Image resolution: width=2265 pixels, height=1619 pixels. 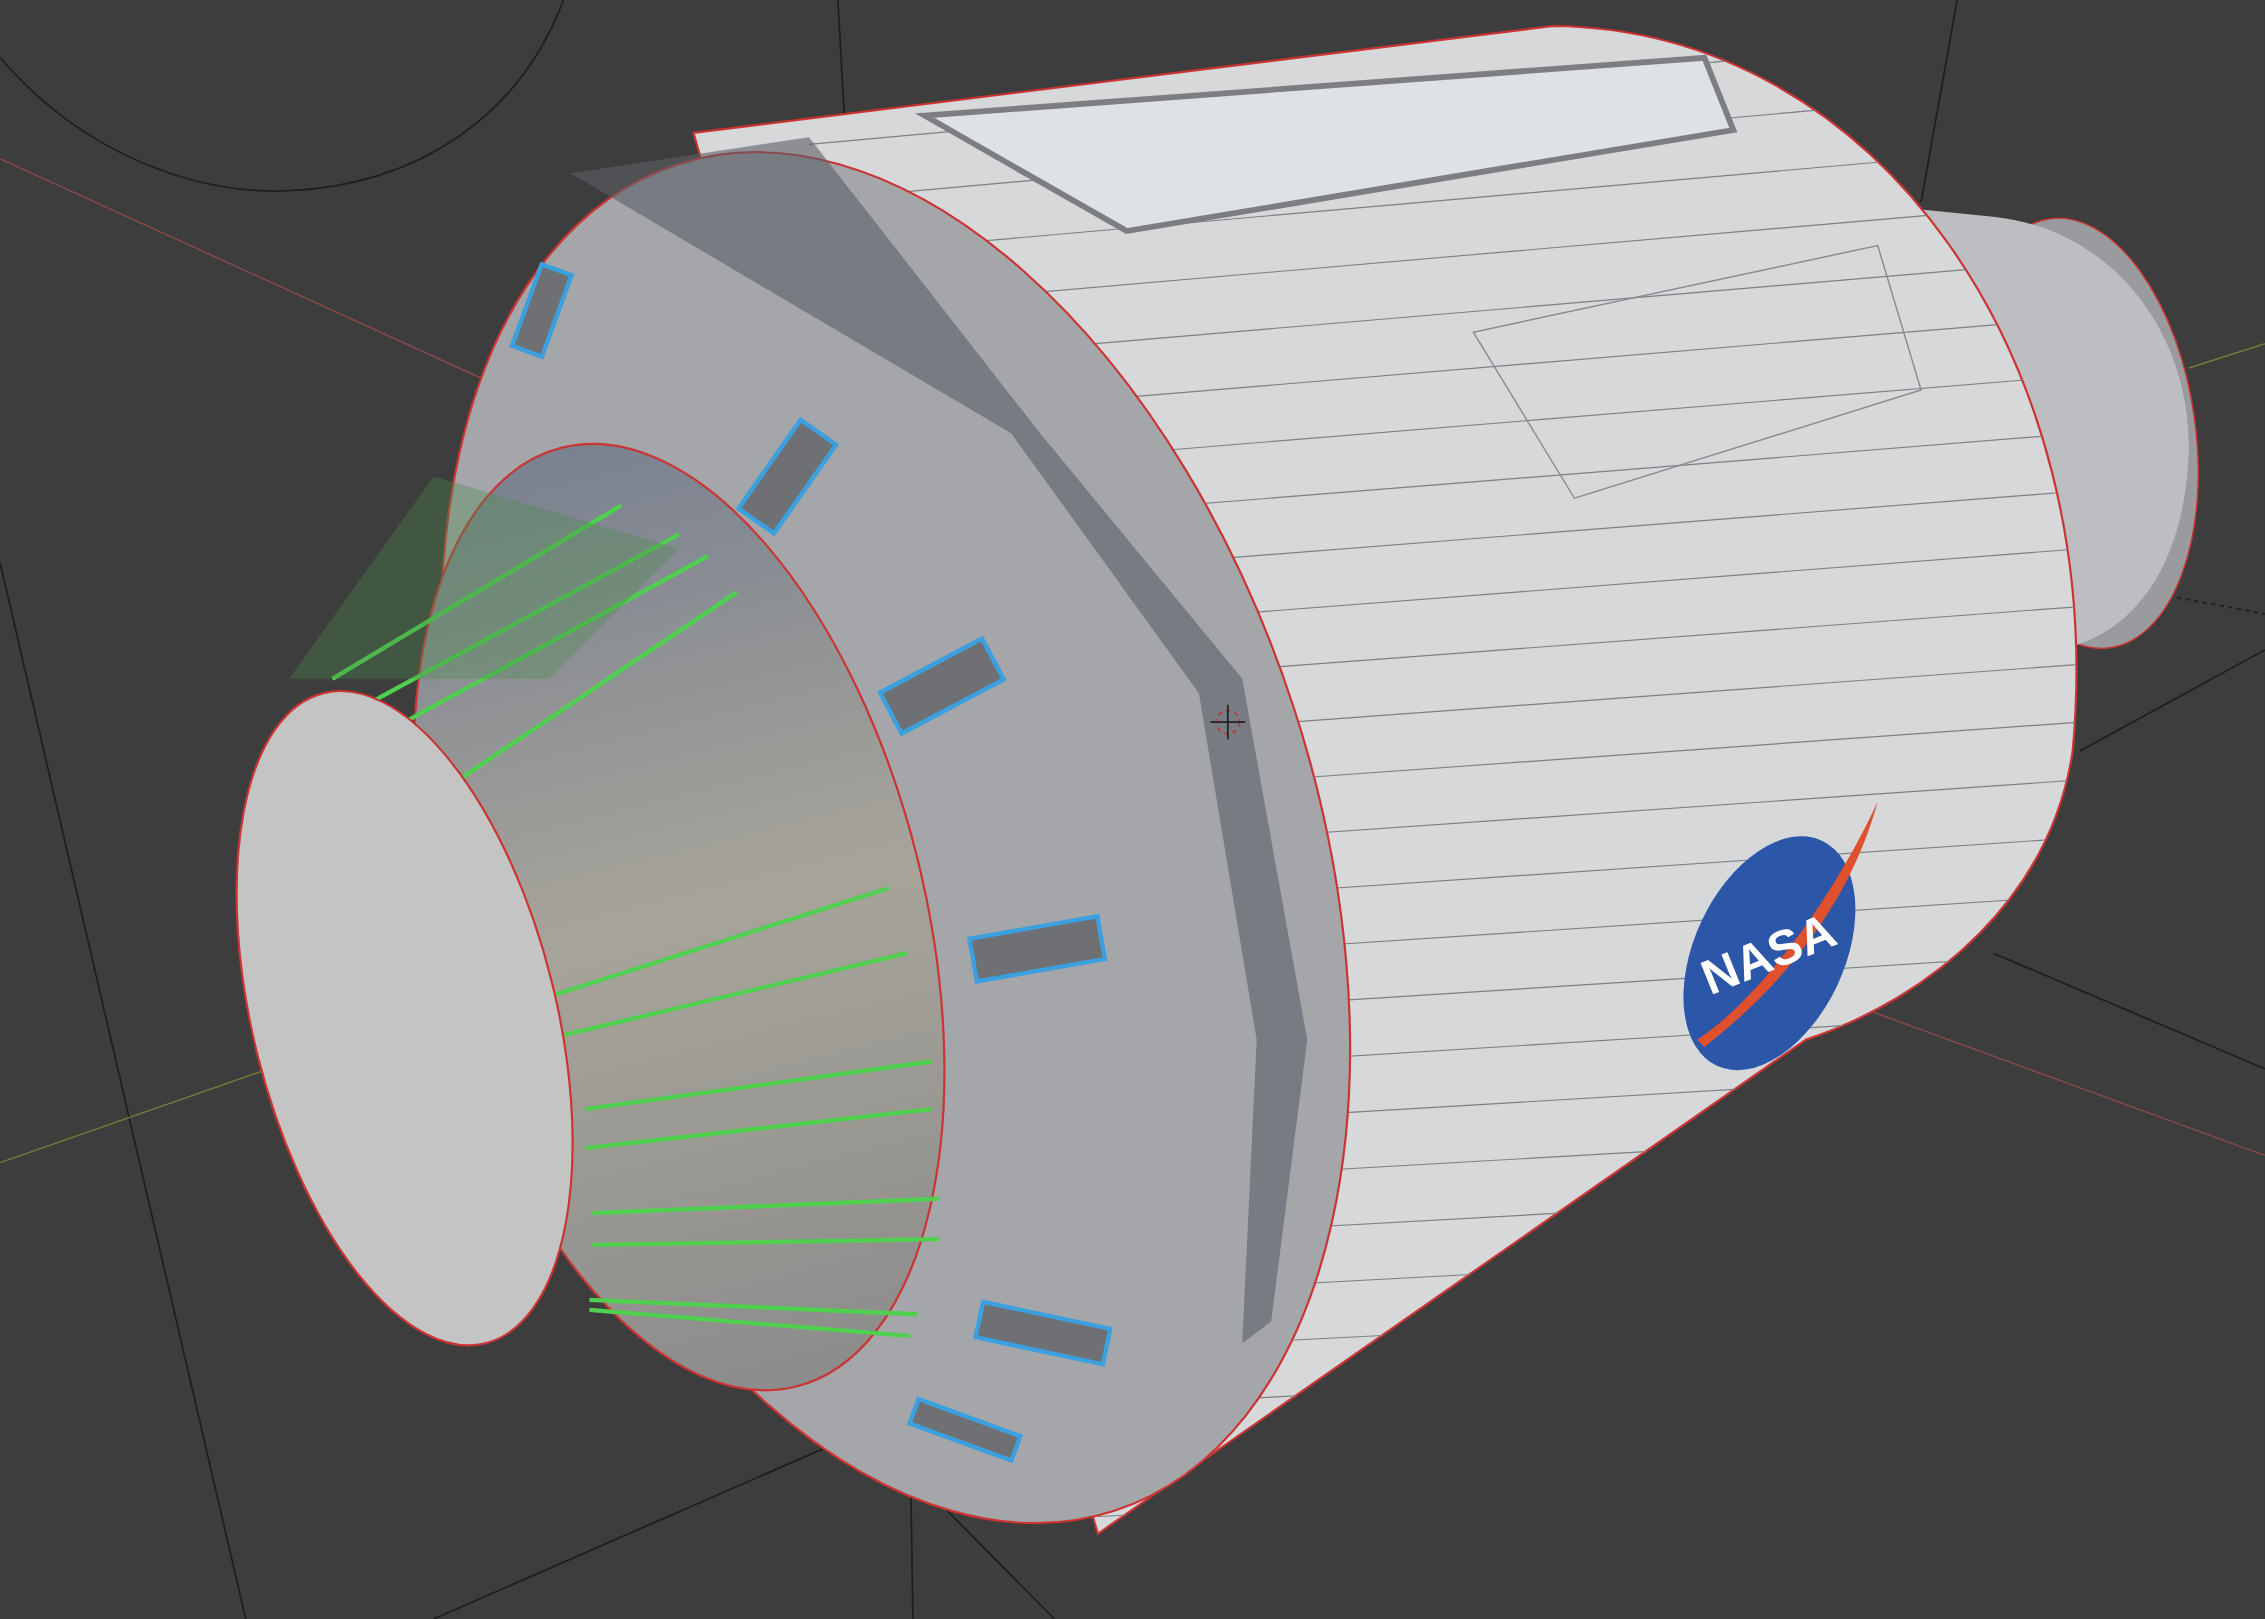 What do you see at coordinates (1768, 953) in the screenshot?
I see `logo-text: NASA` at bounding box center [1768, 953].